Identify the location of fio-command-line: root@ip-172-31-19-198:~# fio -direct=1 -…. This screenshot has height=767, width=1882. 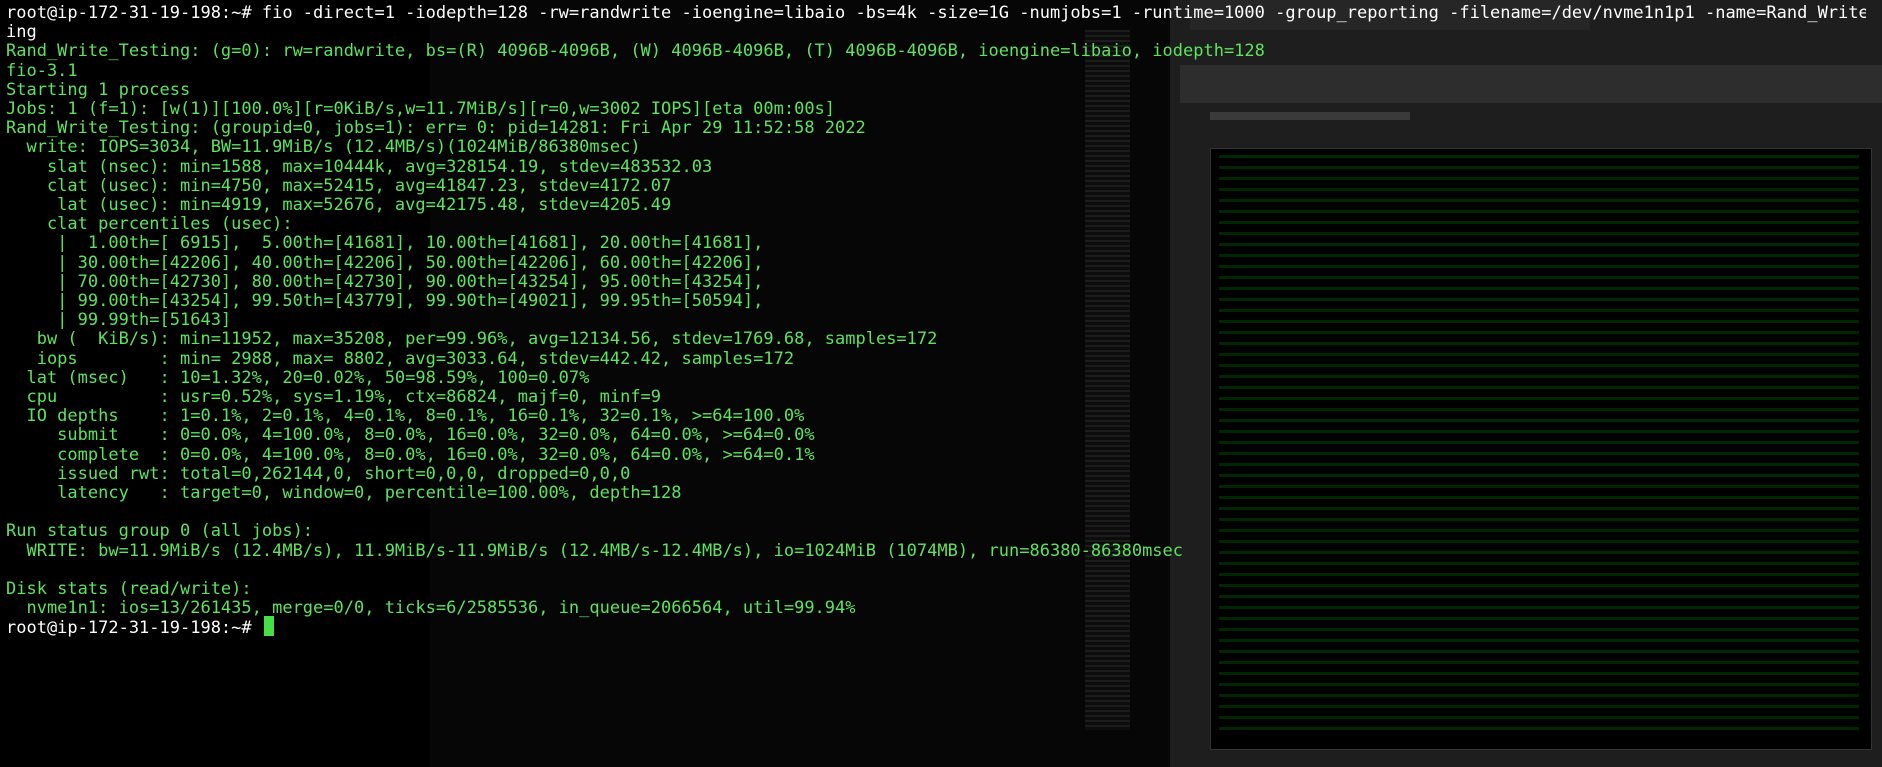
(936, 13).